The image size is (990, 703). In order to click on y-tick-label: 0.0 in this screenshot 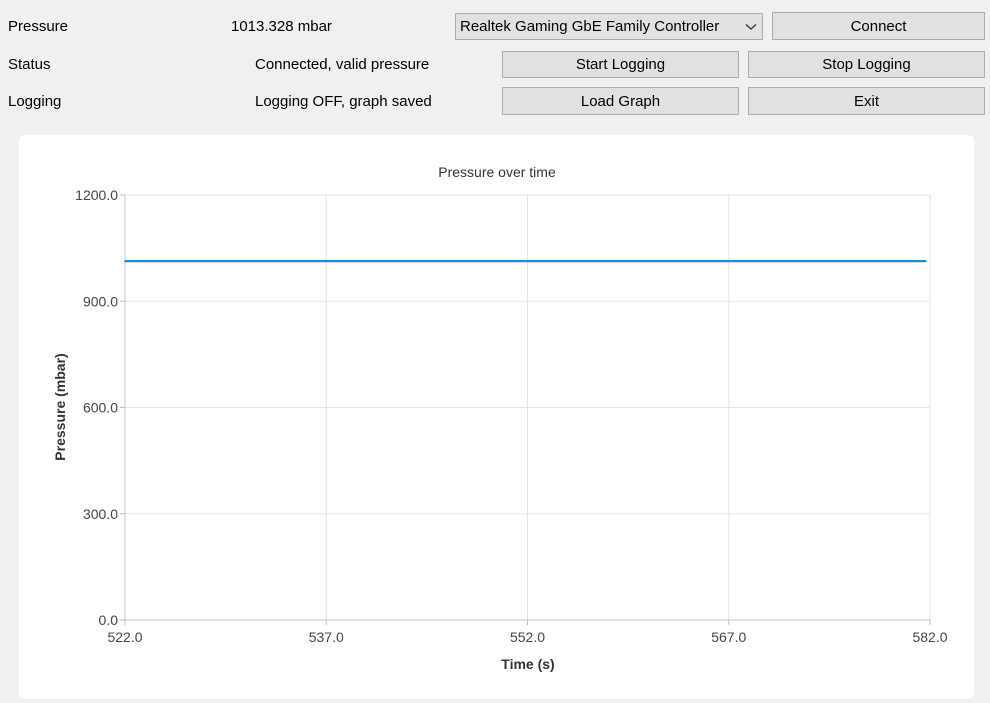, I will do `click(109, 620)`.